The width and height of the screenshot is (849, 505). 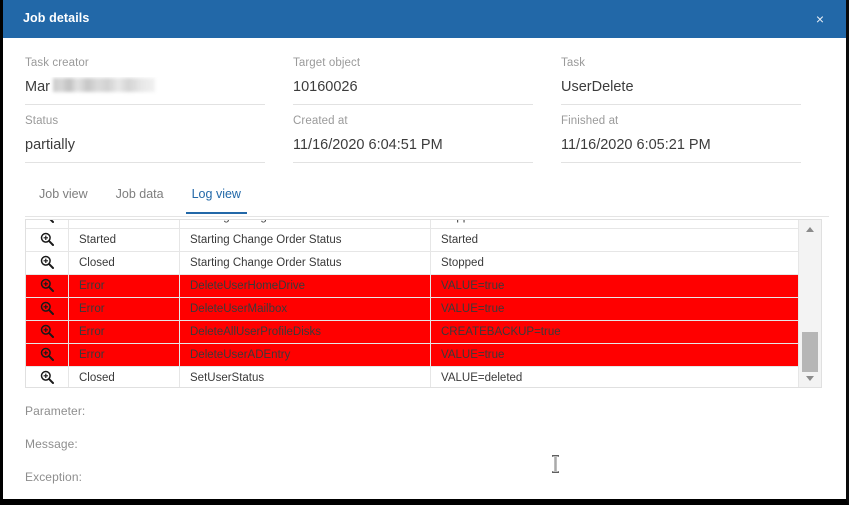 What do you see at coordinates (305, 332) in the screenshot?
I see `log-cell-action: DeleteAllUserProfileDisks` at bounding box center [305, 332].